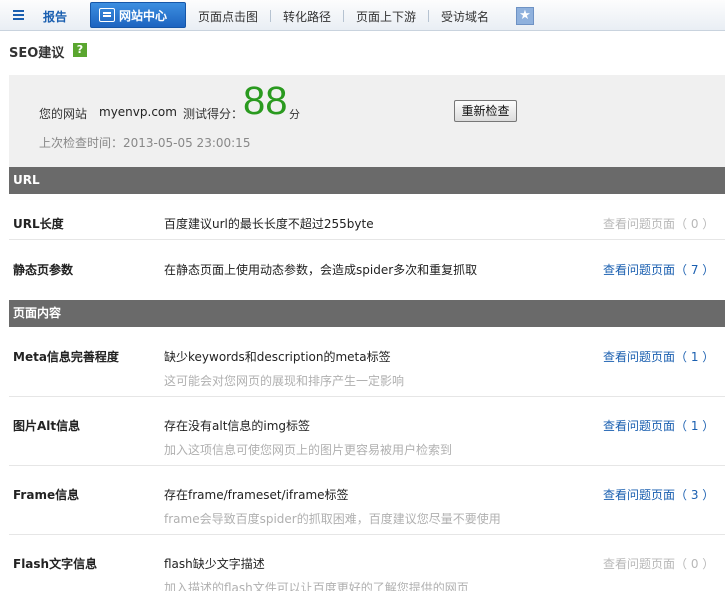 The width and height of the screenshot is (725, 591). I want to click on check-description: 缺少keywords和description的meta标签, so click(277, 357).